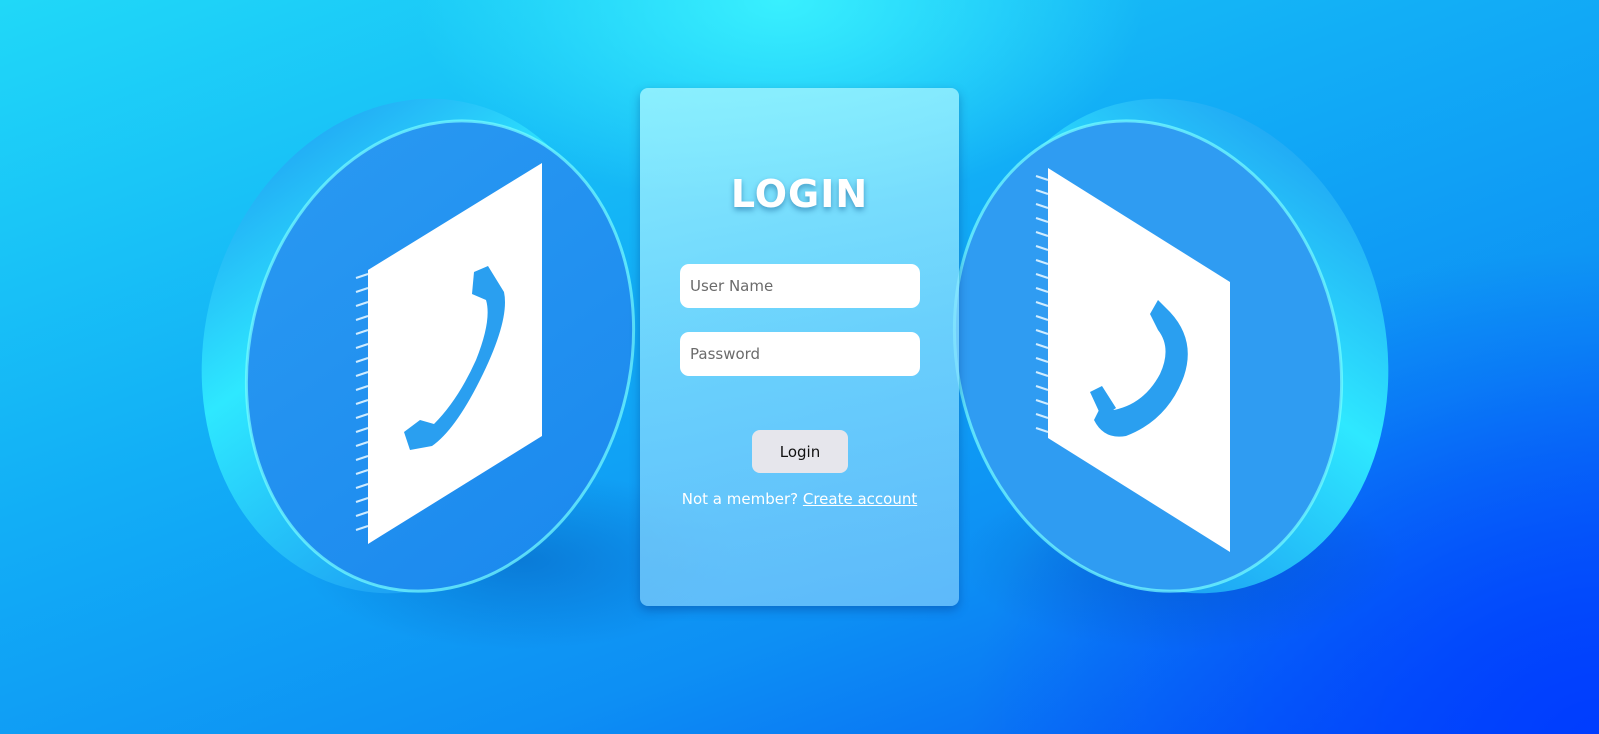 Image resolution: width=1599 pixels, height=734 pixels. What do you see at coordinates (799, 194) in the screenshot?
I see `login-title: LOGIN` at bounding box center [799, 194].